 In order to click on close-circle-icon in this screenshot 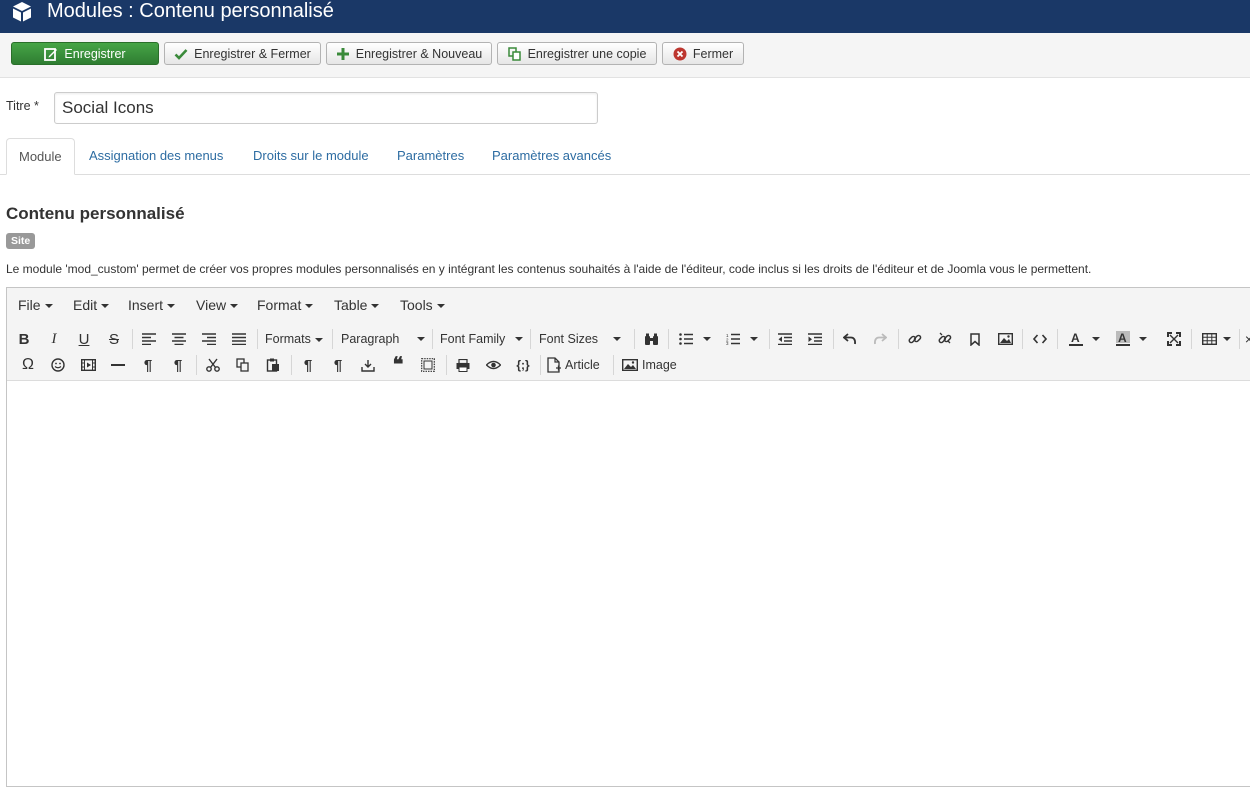, I will do `click(680, 53)`.